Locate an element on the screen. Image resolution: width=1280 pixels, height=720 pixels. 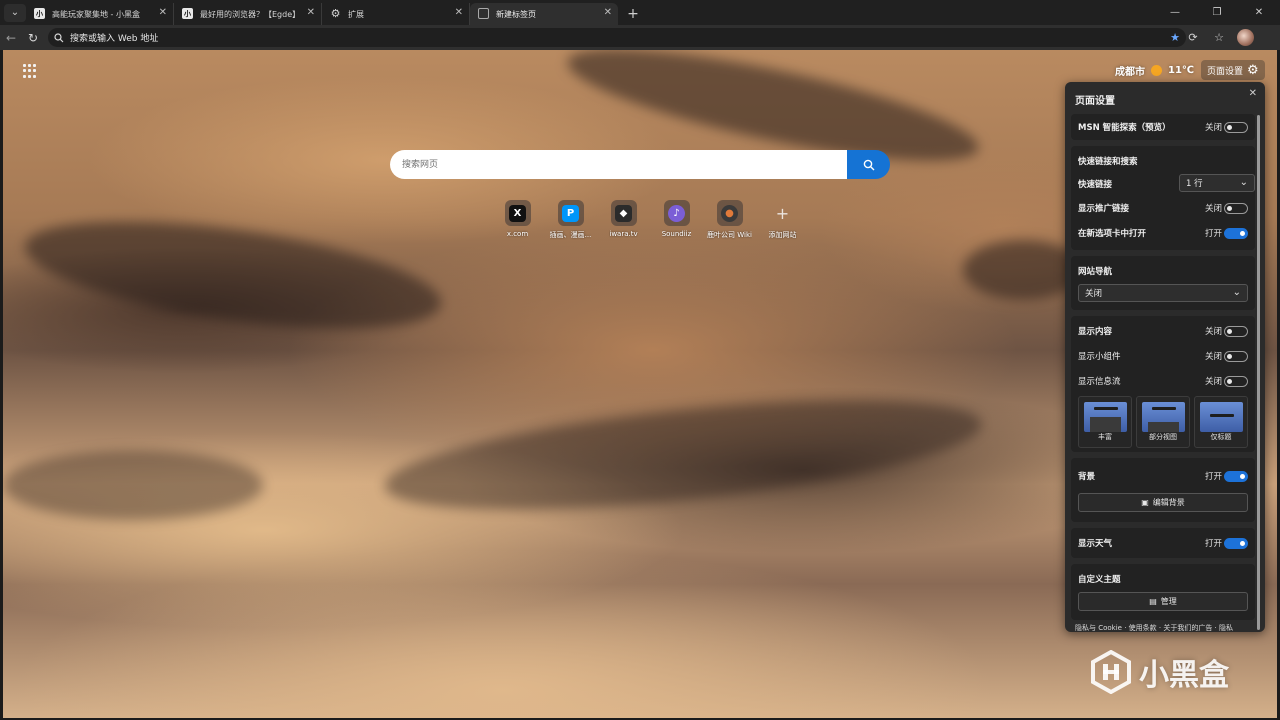
panel-title: 页面设置 is located at coordinates (1095, 101).